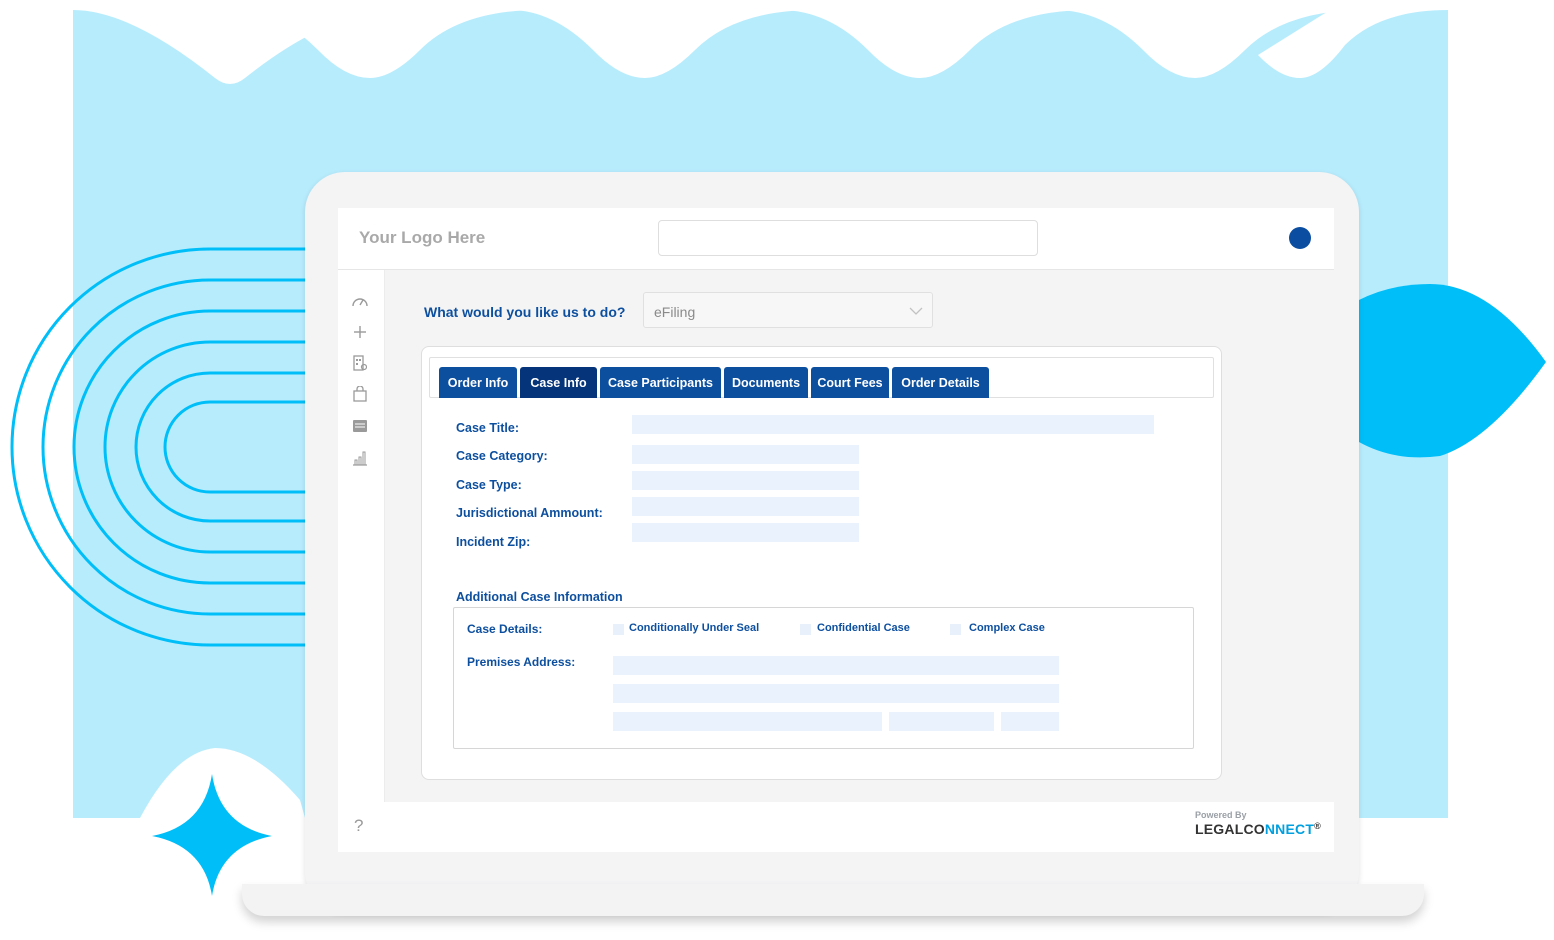 This screenshot has height=940, width=1554. What do you see at coordinates (539, 597) in the screenshot?
I see `additional-info-heading: Additional Case Information` at bounding box center [539, 597].